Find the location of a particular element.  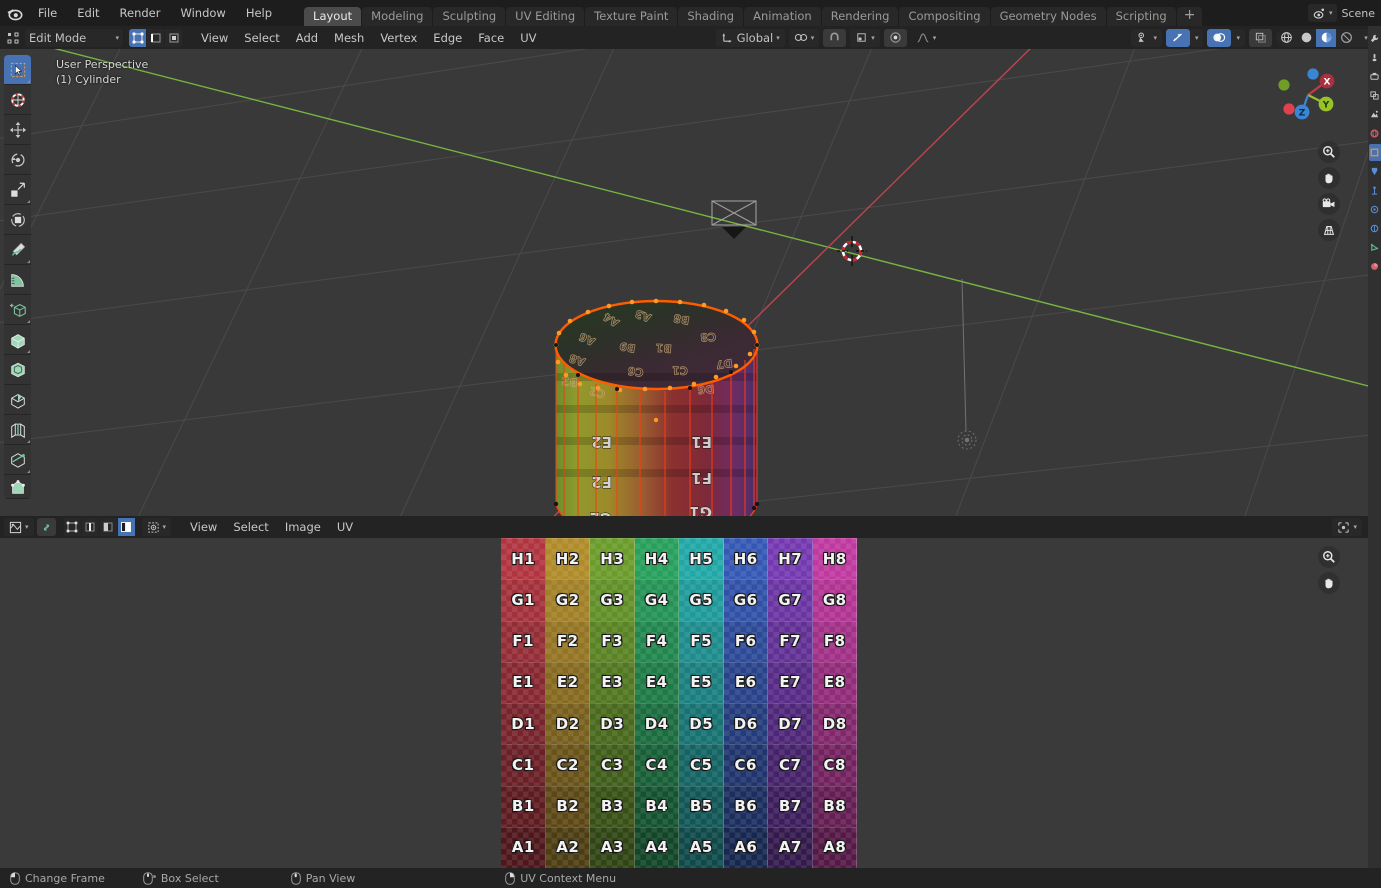

wireframe-shading-button is located at coordinates (1286, 38).